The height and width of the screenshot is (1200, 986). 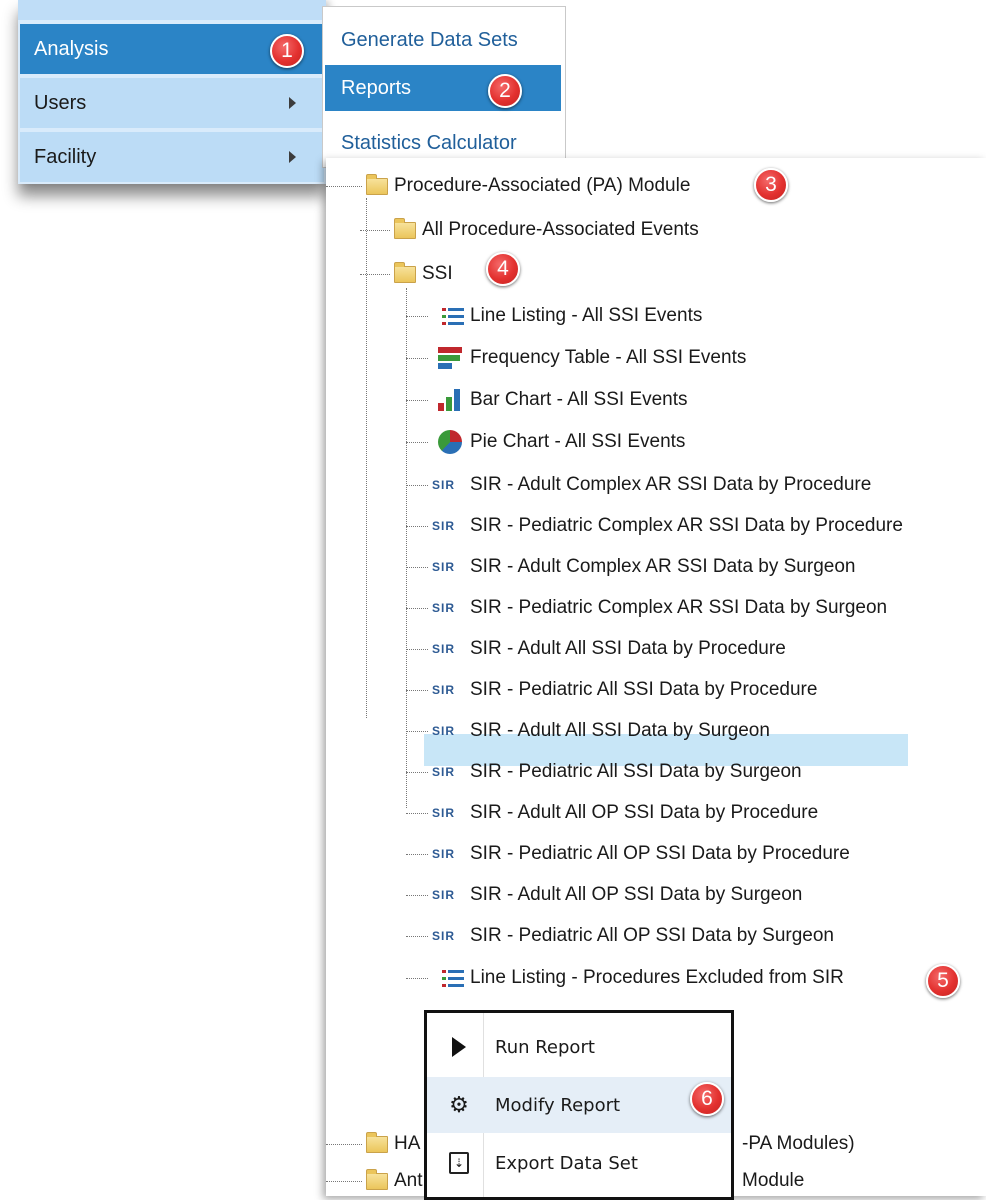 I want to click on menu-top-strip, so click(x=172, y=10).